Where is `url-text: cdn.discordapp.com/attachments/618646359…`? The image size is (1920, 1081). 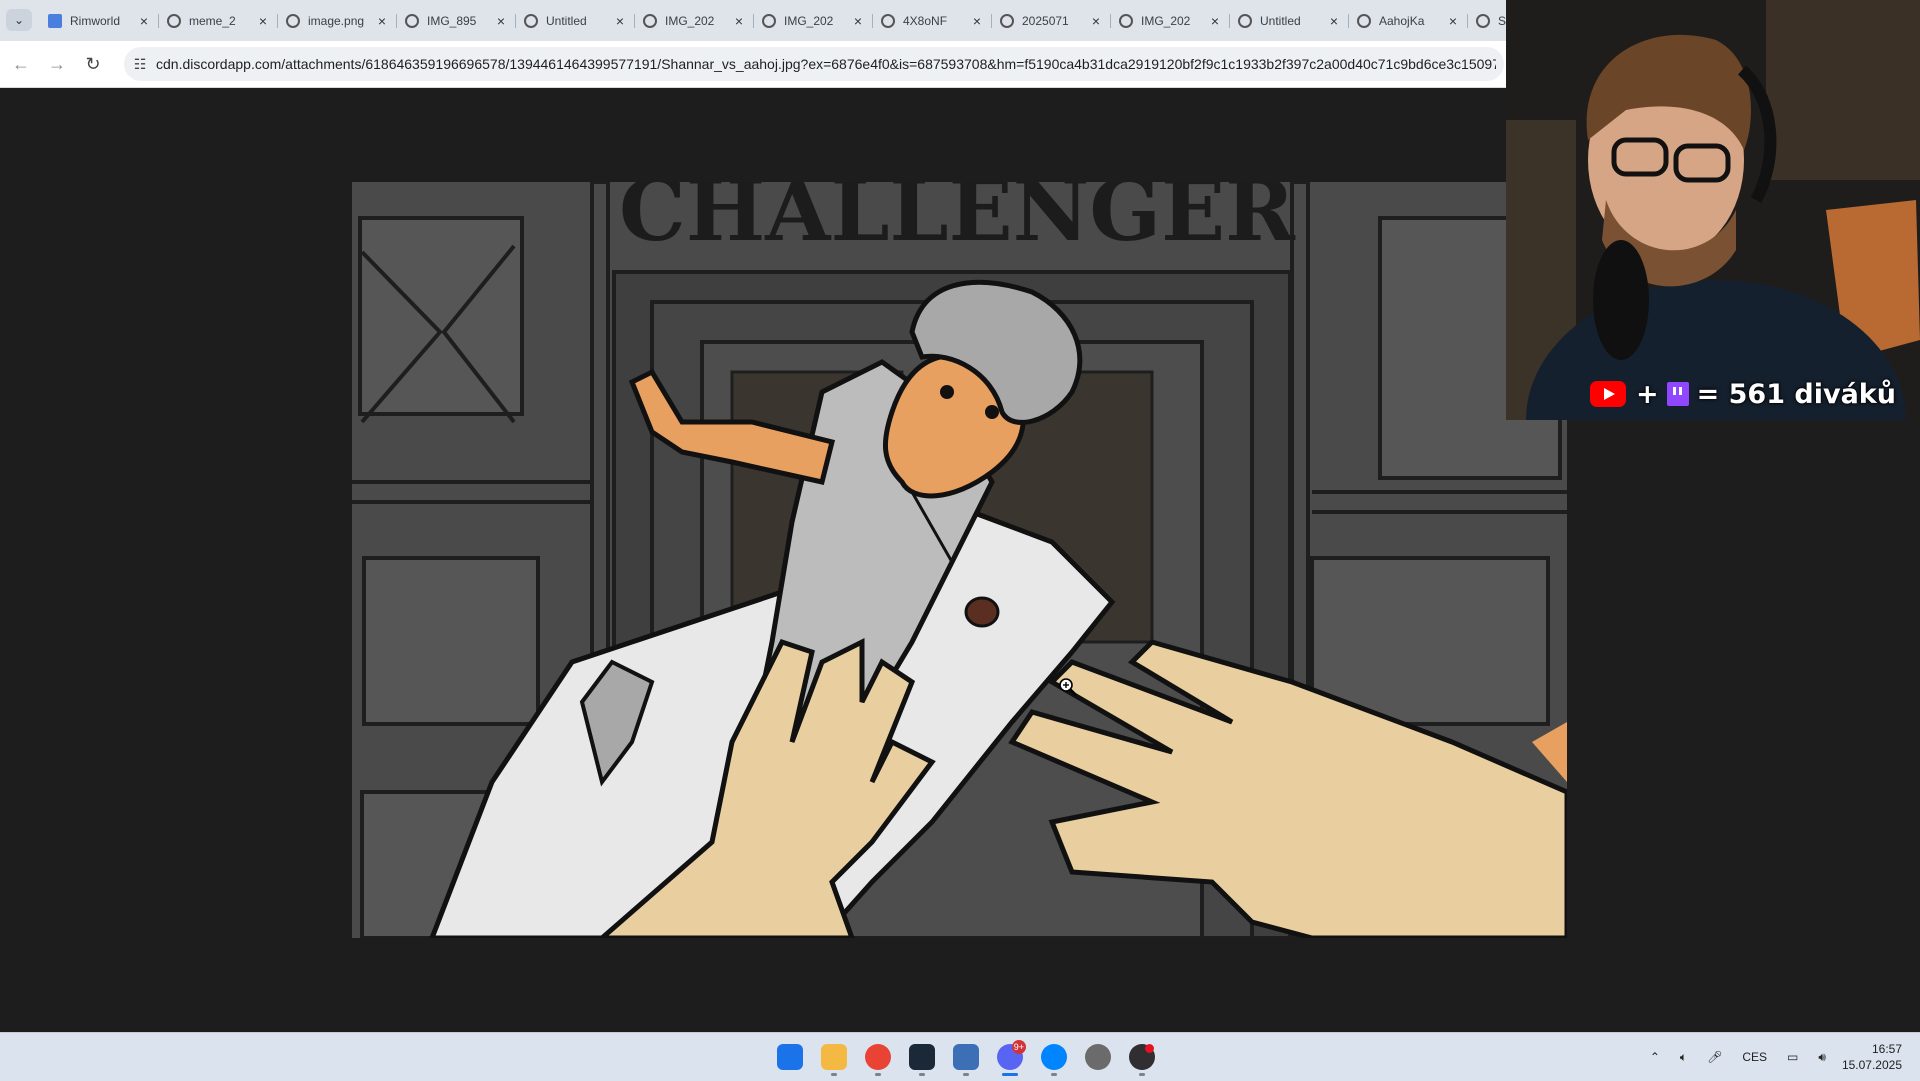 url-text: cdn.discordapp.com/attachments/618646359… is located at coordinates (826, 64).